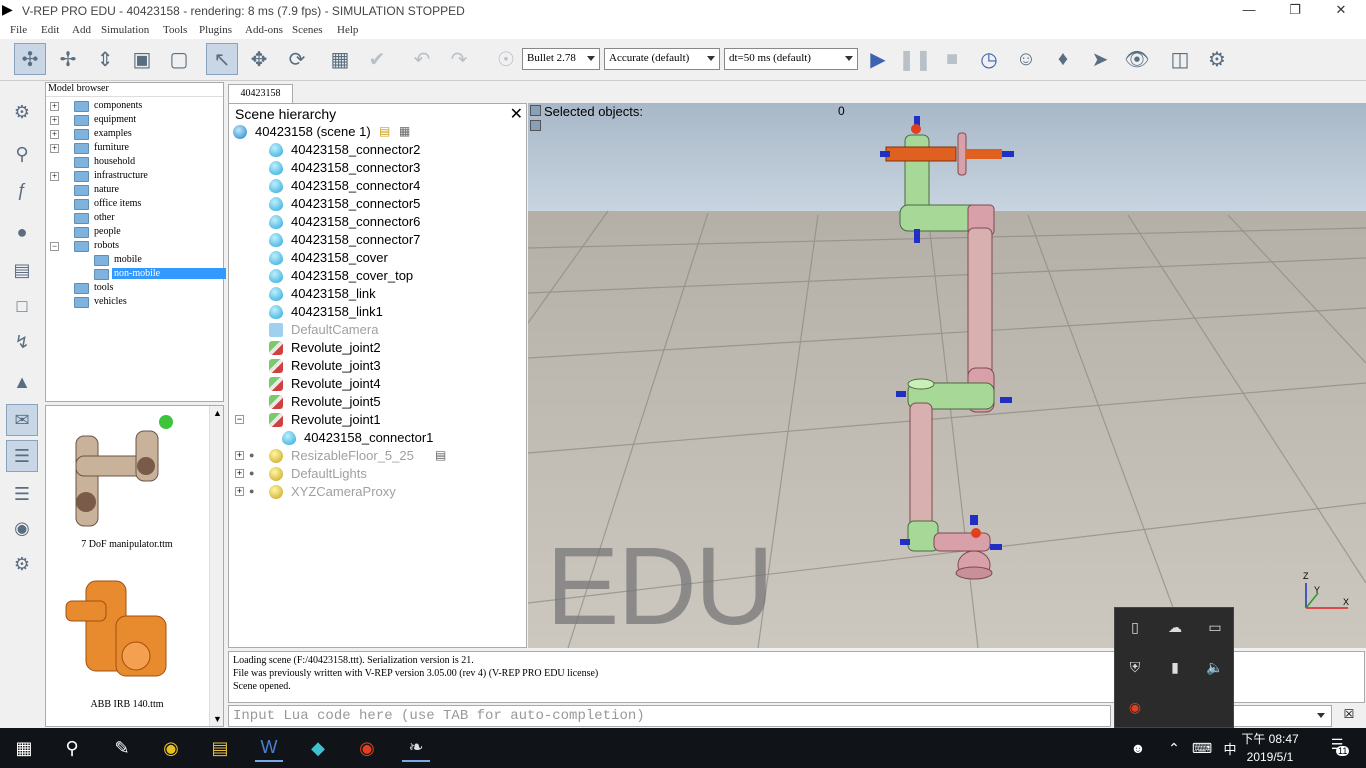  What do you see at coordinates (135, 247) in the screenshot?
I see `model-folder: − robots` at bounding box center [135, 247].